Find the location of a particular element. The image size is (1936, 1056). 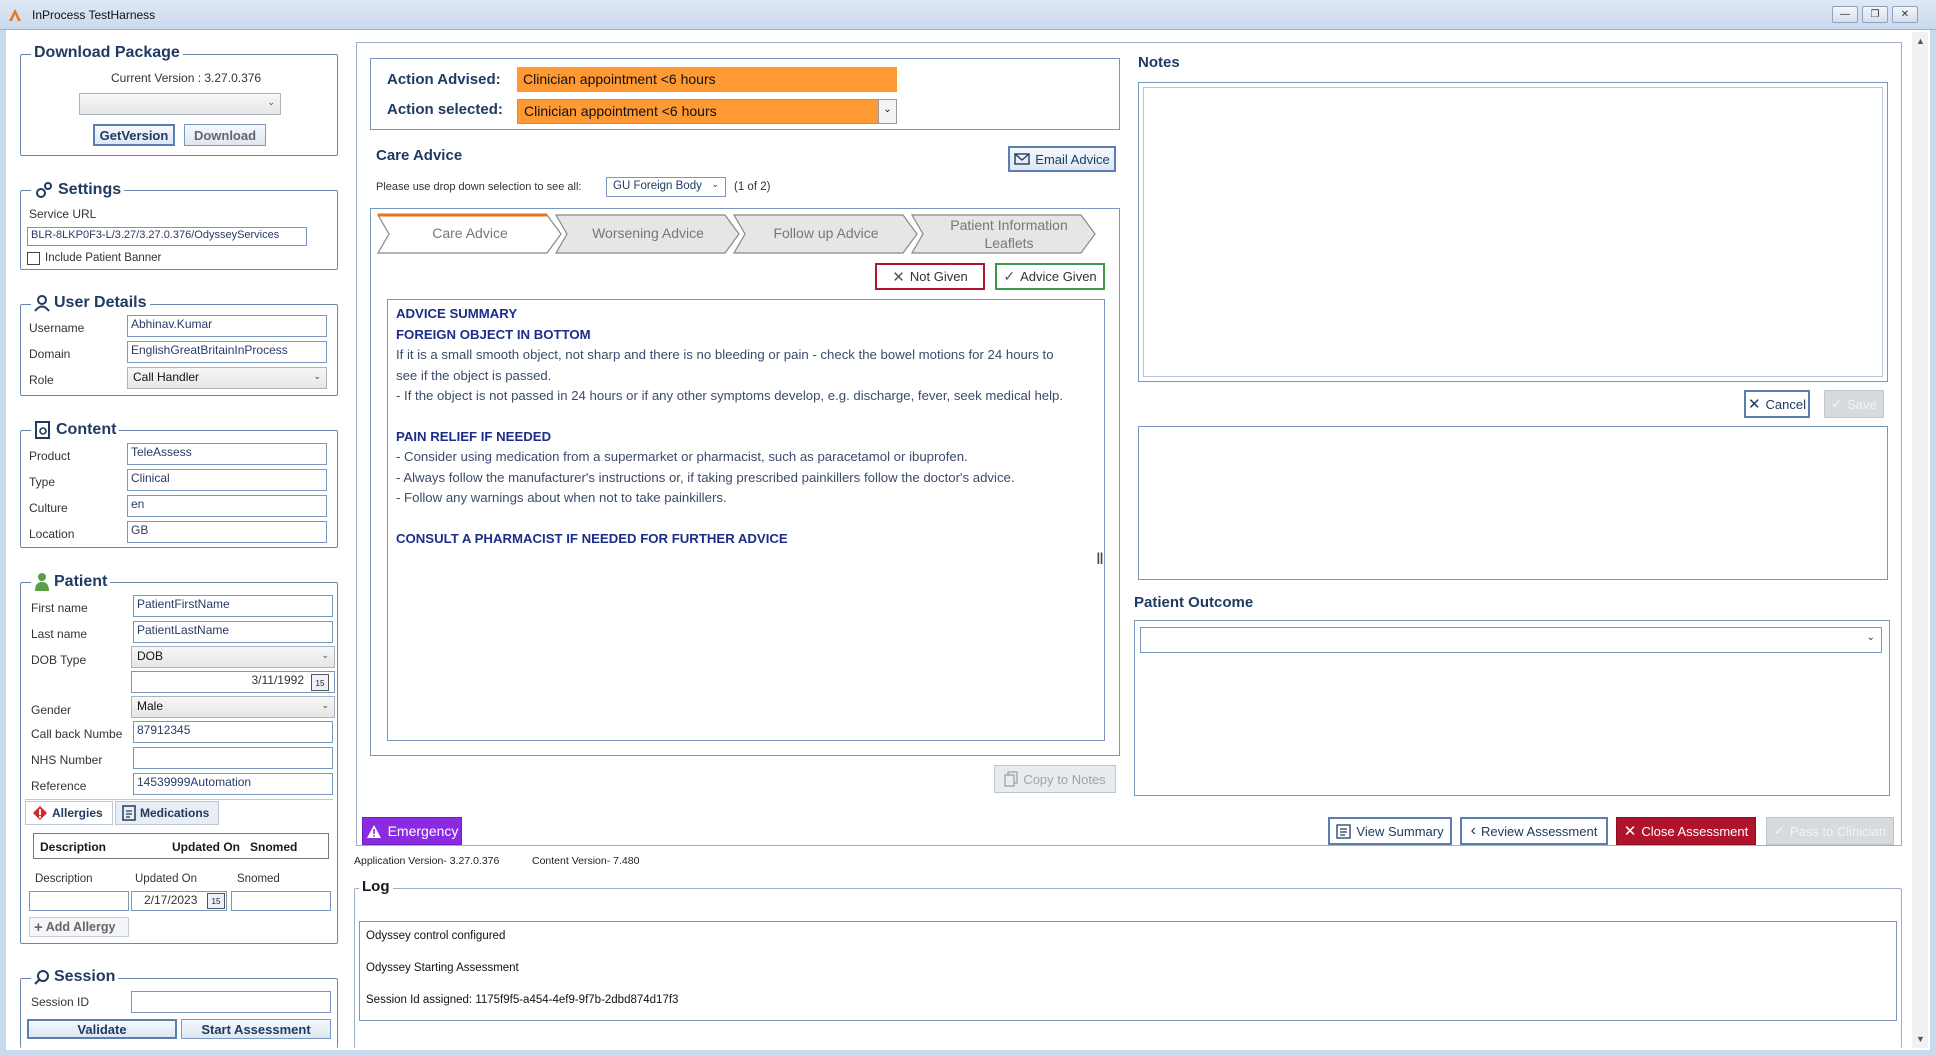

first-name-label: First name is located at coordinates (59, 608).